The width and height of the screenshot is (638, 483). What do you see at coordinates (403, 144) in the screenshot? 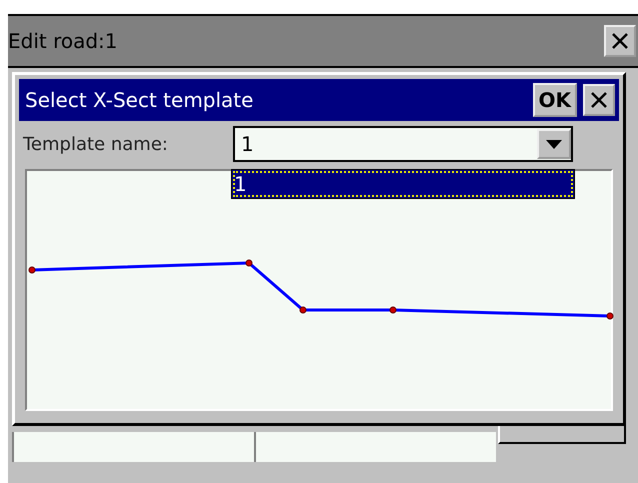
I see `template-dropdown: 1` at bounding box center [403, 144].